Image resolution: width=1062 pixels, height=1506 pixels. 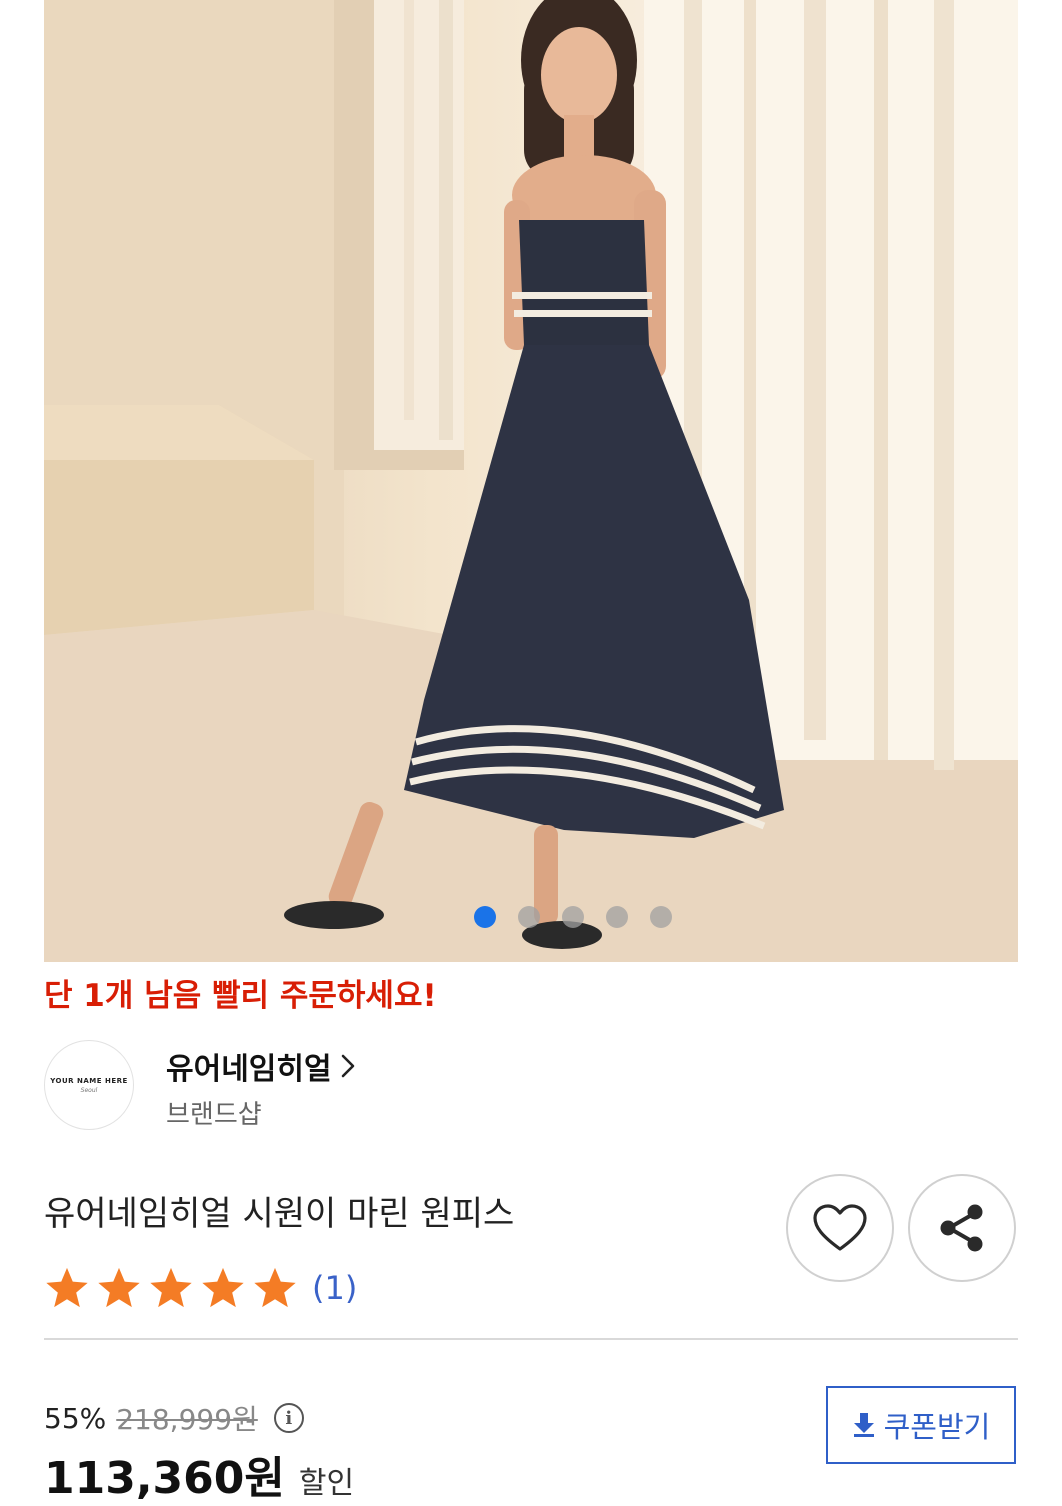 I want to click on sale-price-row: 113,360원 할인, so click(x=199, y=1474).